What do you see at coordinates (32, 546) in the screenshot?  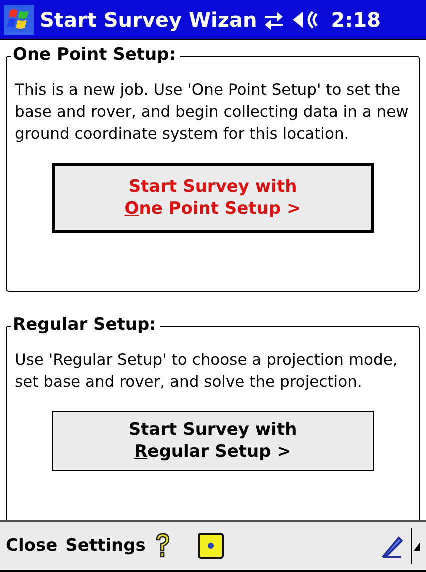 I see `menu-item: Close` at bounding box center [32, 546].